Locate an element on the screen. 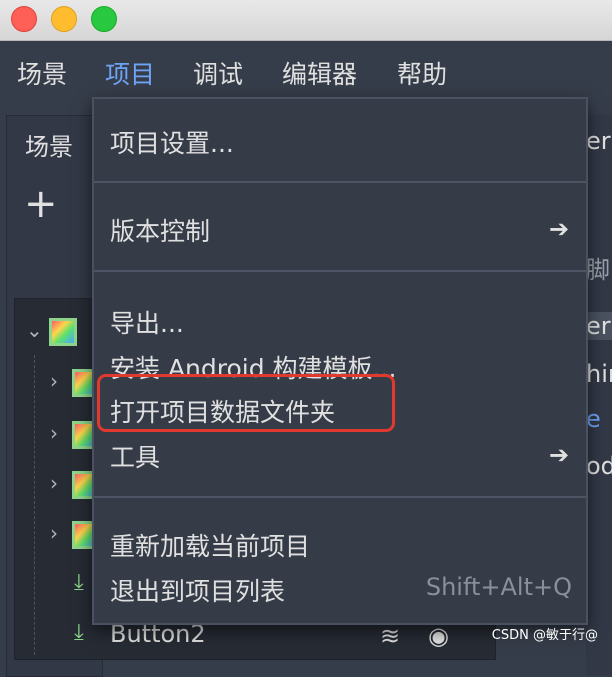  add-node-button: + is located at coordinates (41, 204).